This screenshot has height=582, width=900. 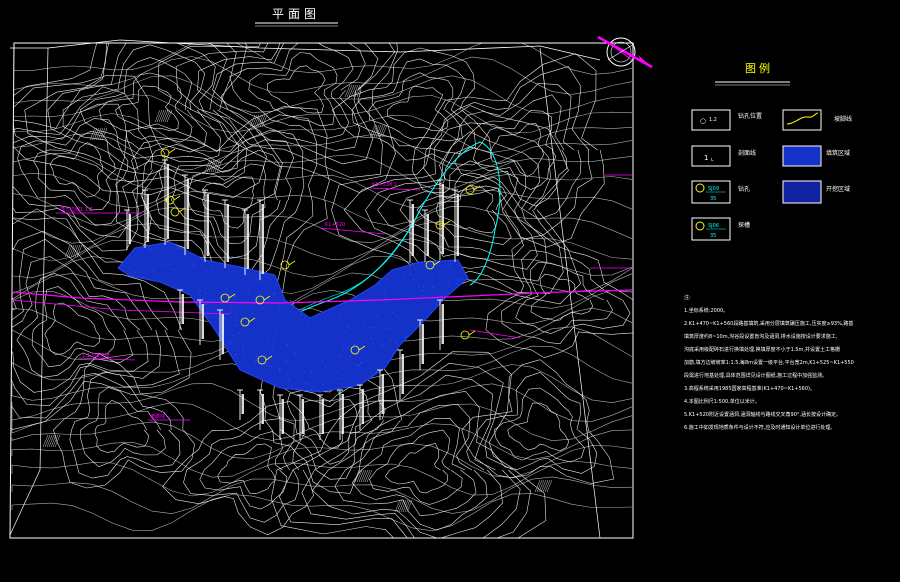 I want to click on note-line: 6.施工中如发现地质条件与设计不符,应及时通知设计单位进行处理。, so click(x=760, y=428).